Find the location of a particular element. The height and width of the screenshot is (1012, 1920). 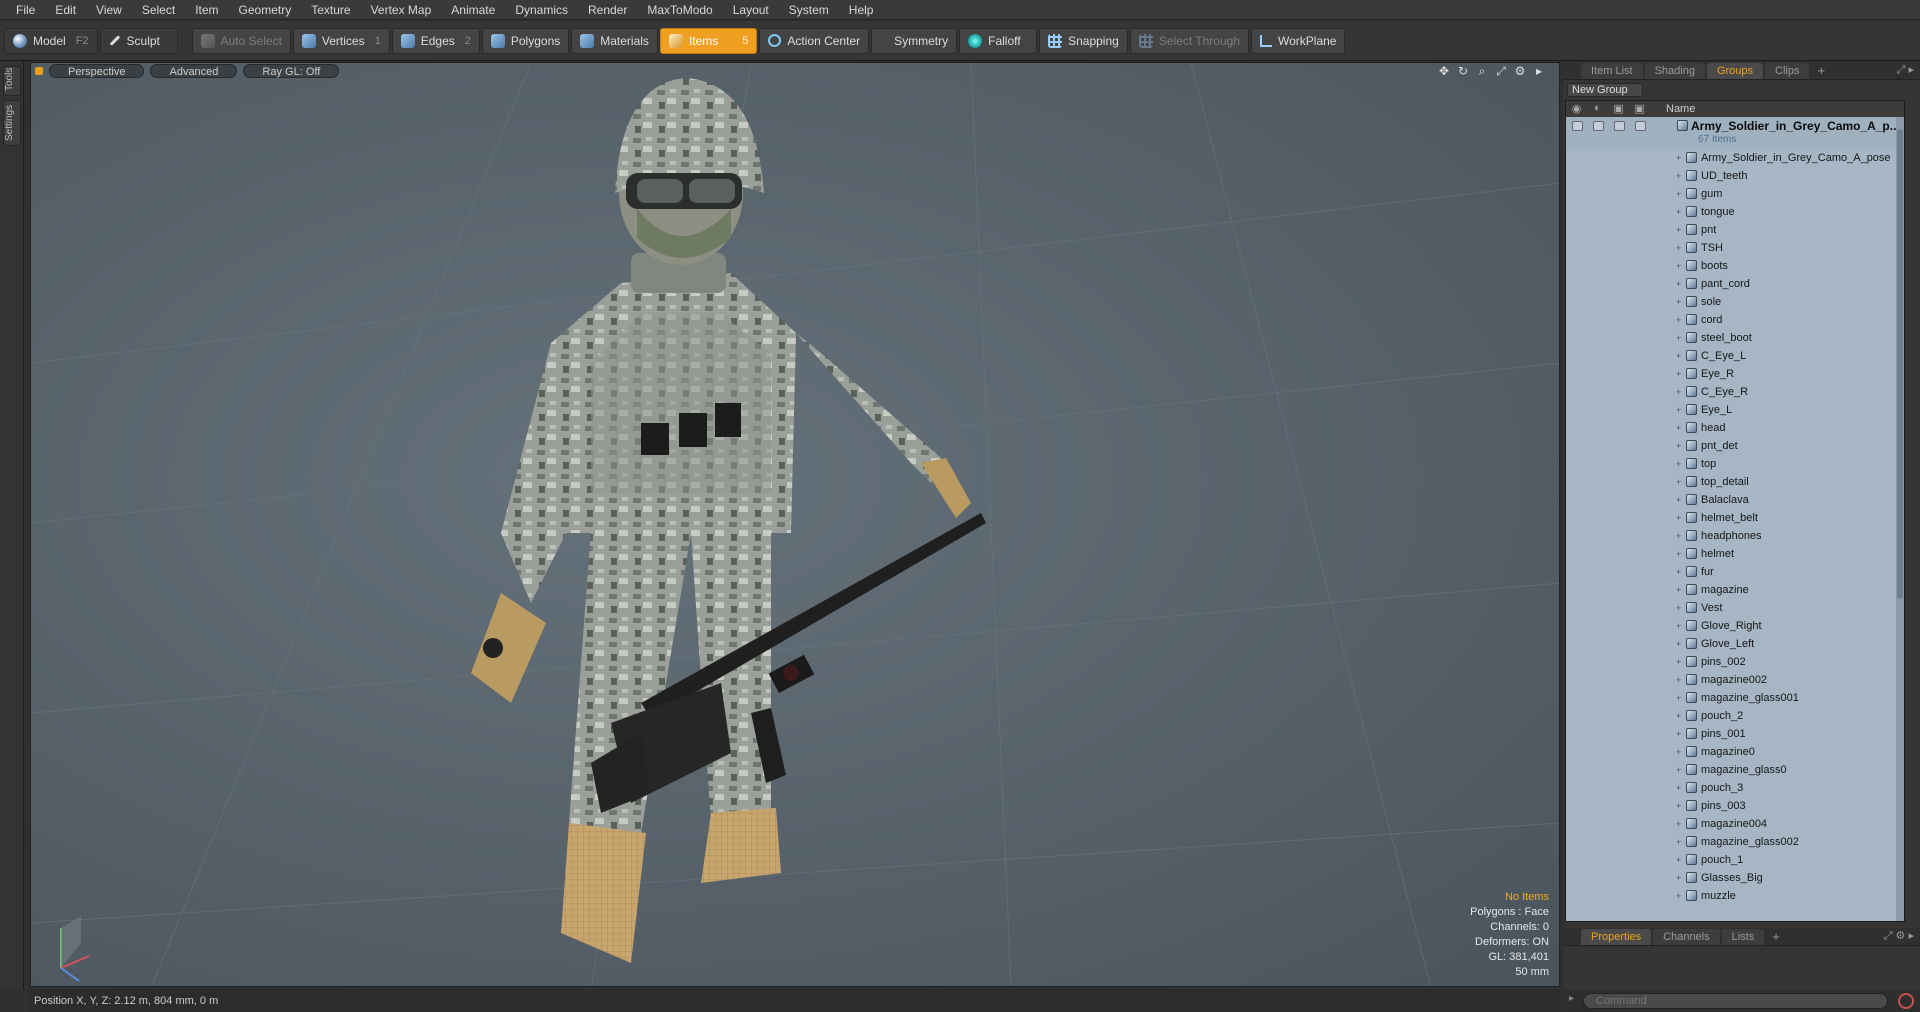

list-item: + fur is located at coordinates (1735, 572).